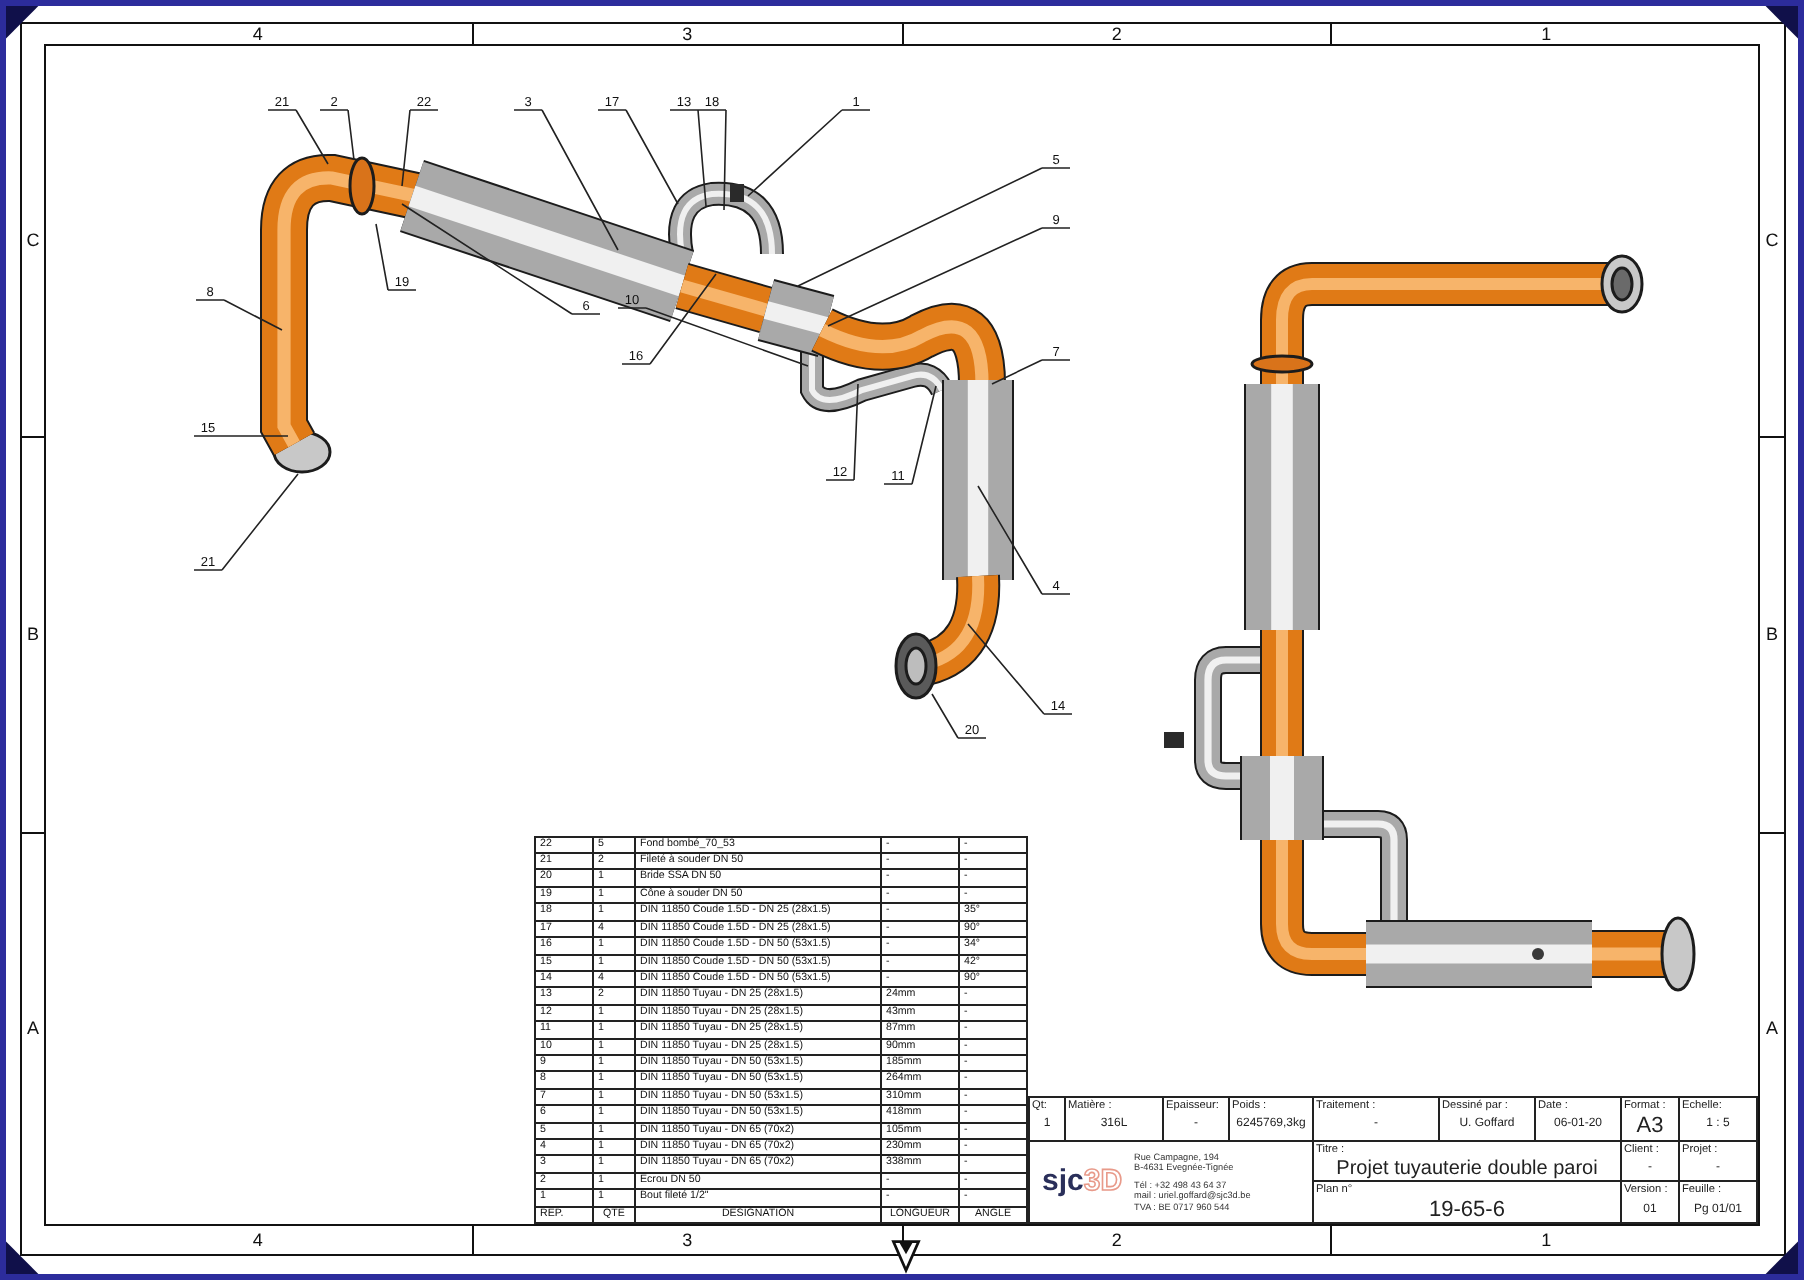 The height and width of the screenshot is (1280, 1804). Describe the element at coordinates (1467, 1169) in the screenshot. I see `field-value: Projet tuyauterie double paroi` at that location.